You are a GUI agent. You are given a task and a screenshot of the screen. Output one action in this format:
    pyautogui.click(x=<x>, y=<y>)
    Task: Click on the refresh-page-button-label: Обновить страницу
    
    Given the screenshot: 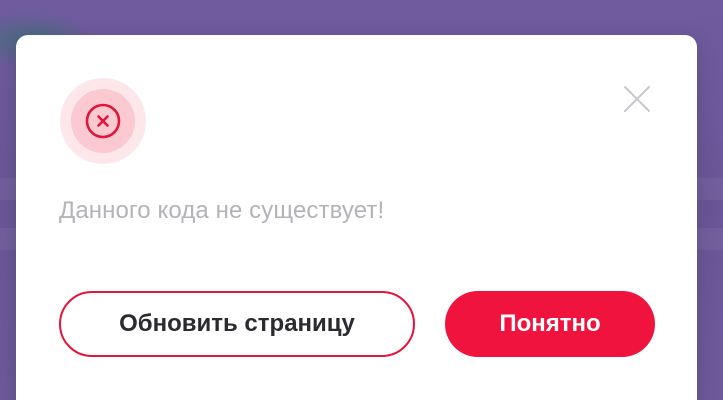 What is the action you would take?
    pyautogui.click(x=237, y=323)
    